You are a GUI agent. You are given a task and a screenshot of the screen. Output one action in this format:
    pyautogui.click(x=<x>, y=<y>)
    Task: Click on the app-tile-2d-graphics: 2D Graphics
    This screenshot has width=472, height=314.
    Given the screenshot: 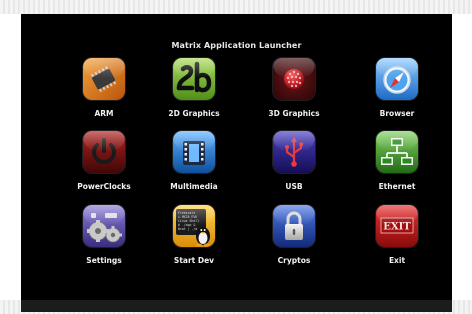 What is the action you would take?
    pyautogui.click(x=194, y=93)
    